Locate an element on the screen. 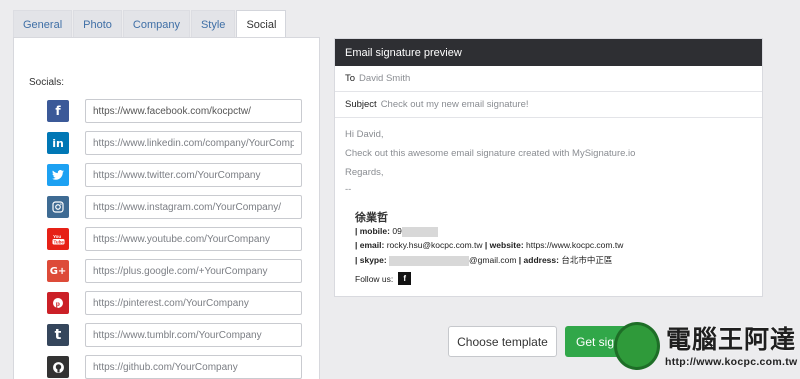 Image resolution: width=800 pixels, height=379 pixels. social-row-github is located at coordinates (176, 367).